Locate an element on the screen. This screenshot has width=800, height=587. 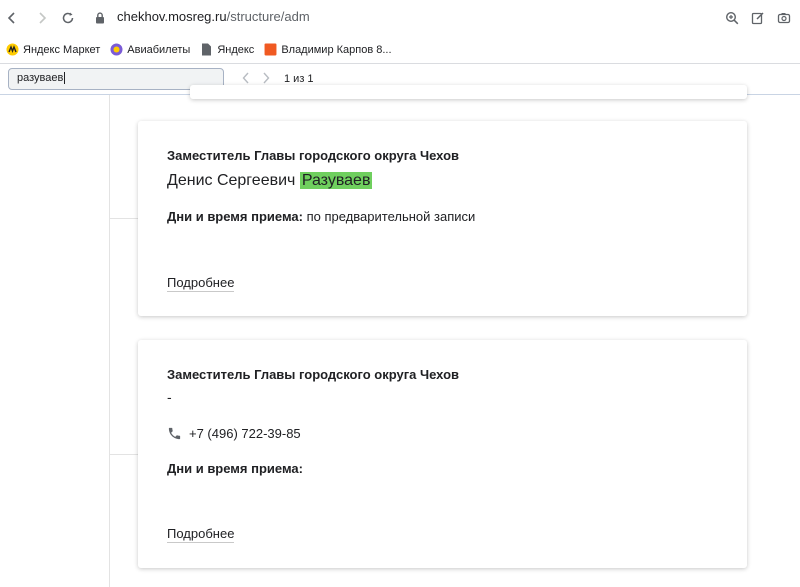
bookmark-yandex: Яндекс is located at coordinates (227, 49).